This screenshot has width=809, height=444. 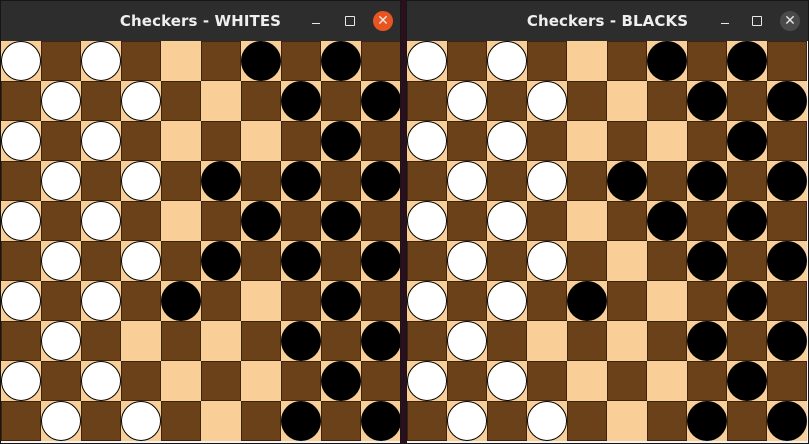 What do you see at coordinates (383, 21) in the screenshot?
I see `close-icon: ✕` at bounding box center [383, 21].